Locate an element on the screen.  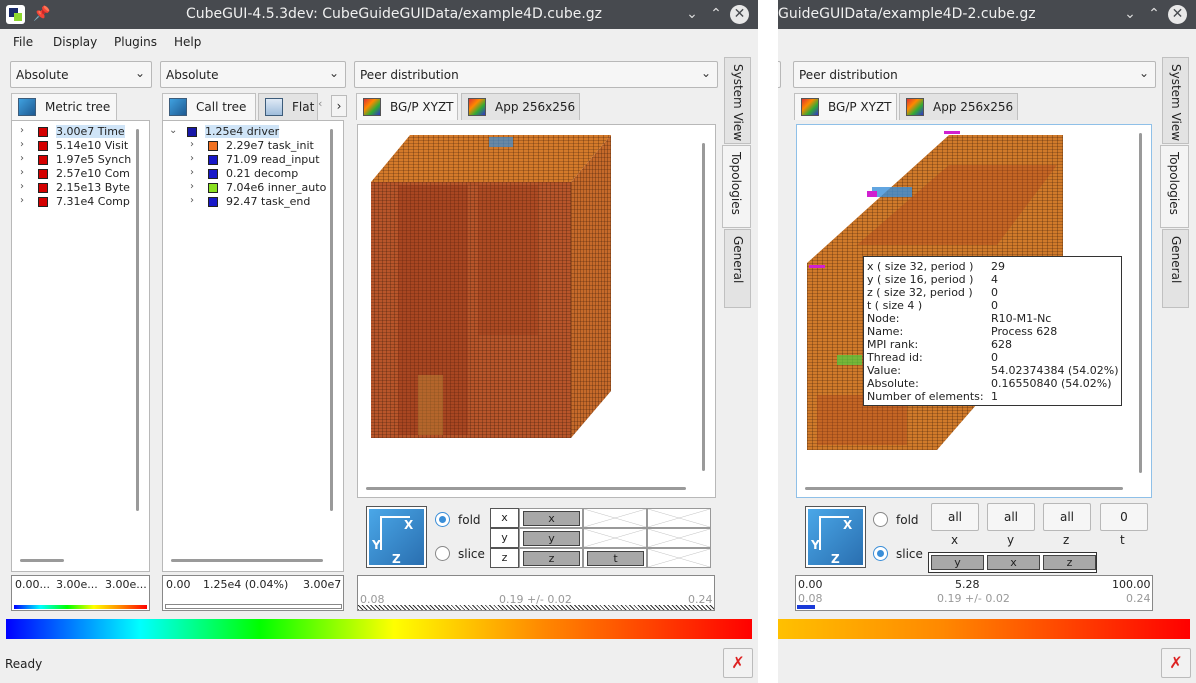
dim-order-button: t is located at coordinates (615, 558).